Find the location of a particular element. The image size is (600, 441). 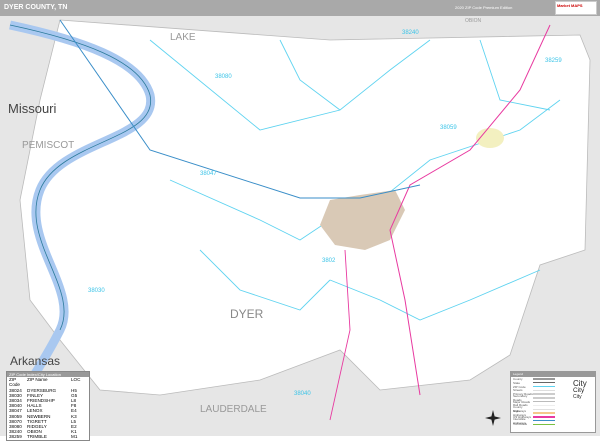

legend-item: Toll Roads is located at coordinates (553, 424).